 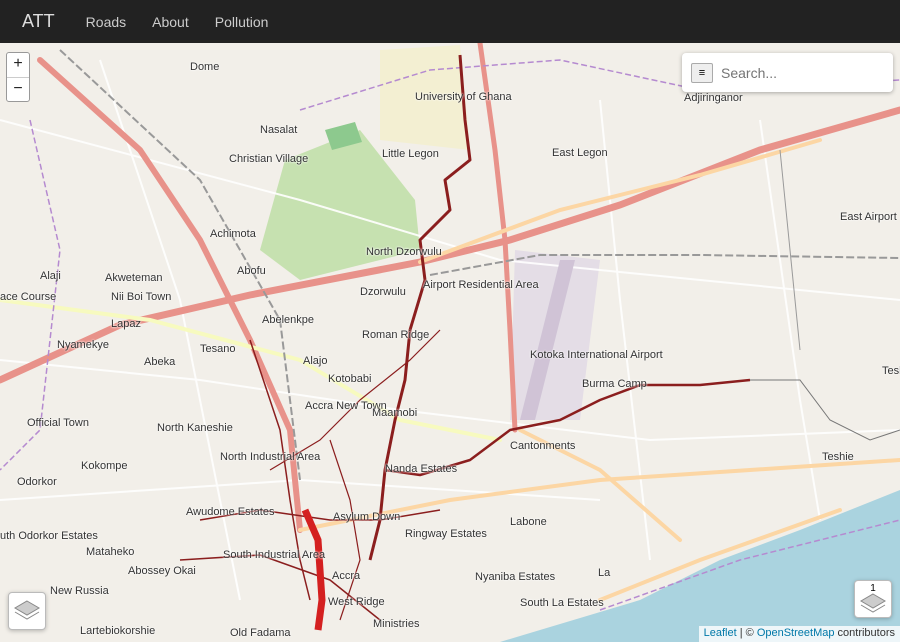 What do you see at coordinates (126, 324) in the screenshot?
I see `place-label: Lapaz` at bounding box center [126, 324].